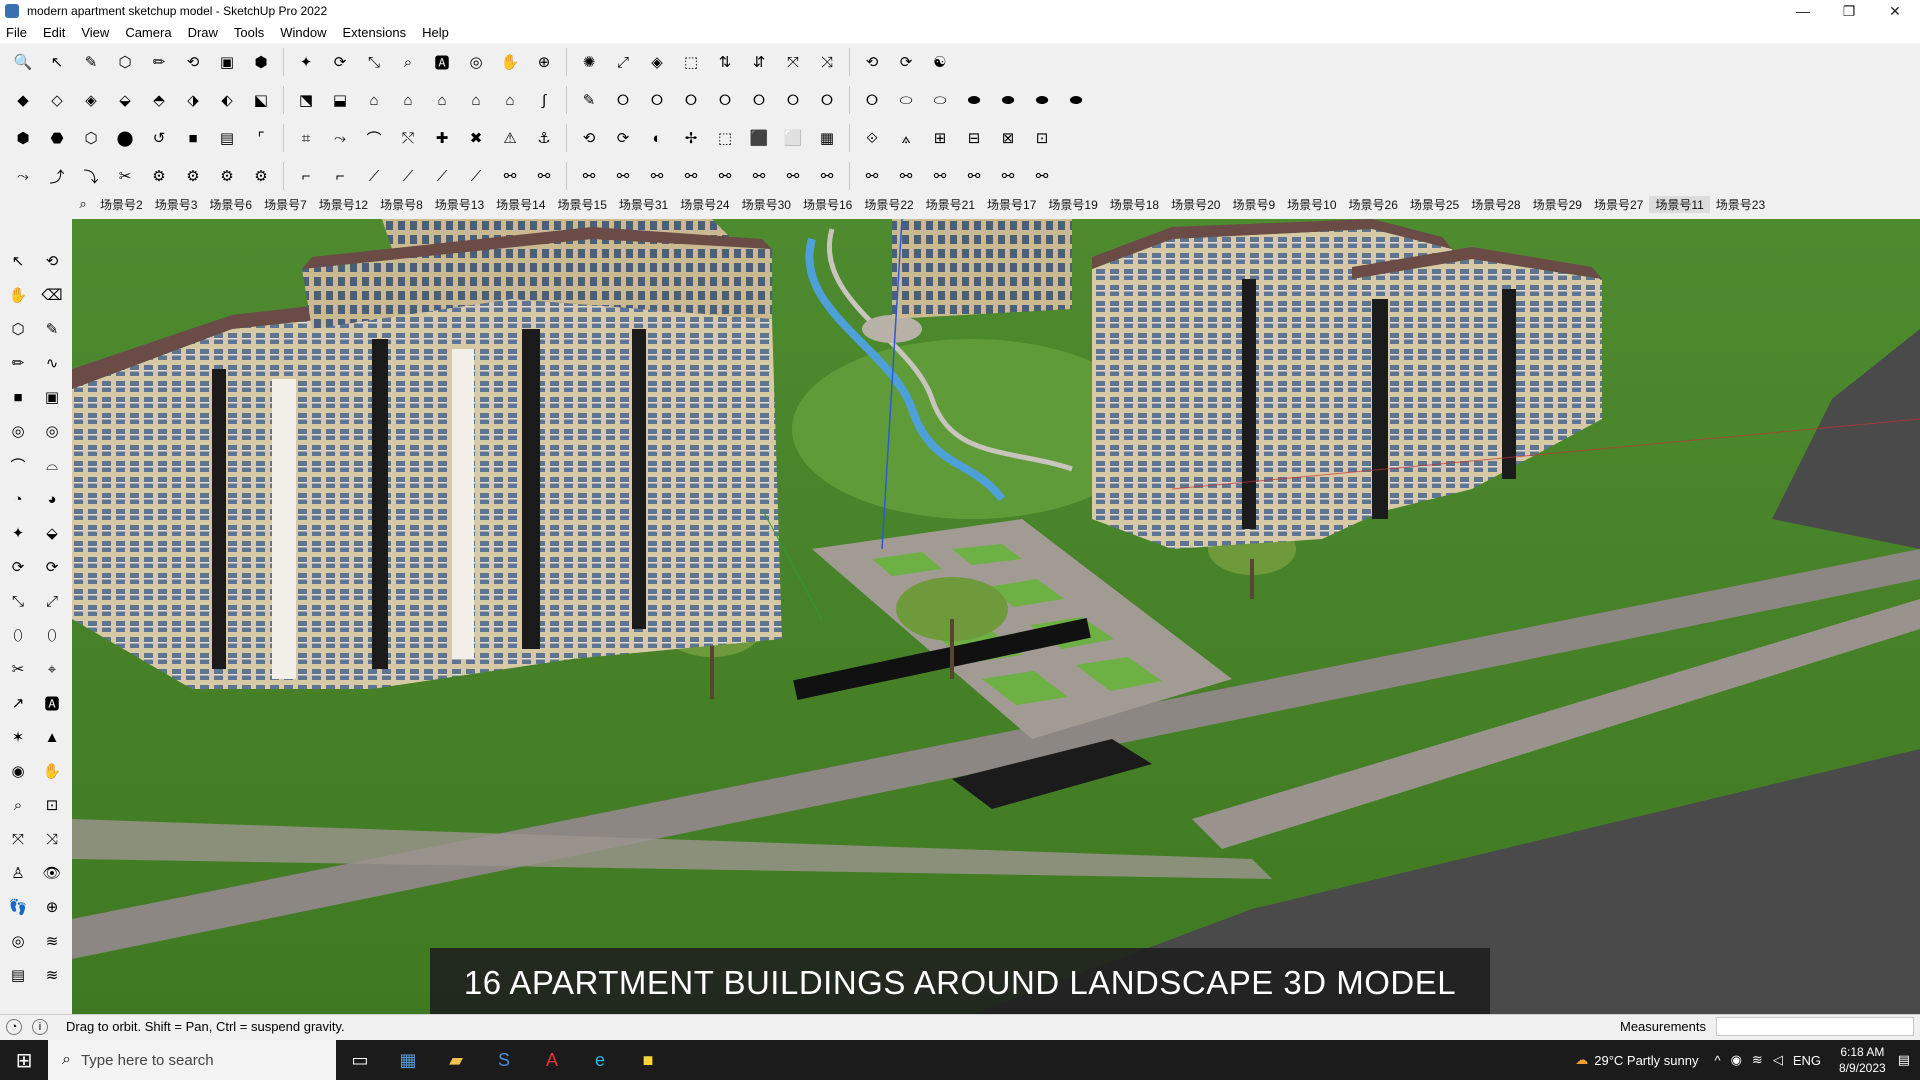 This screenshot has width=1920, height=1080. I want to click on weather-icon: ☁, so click(1581, 1060).